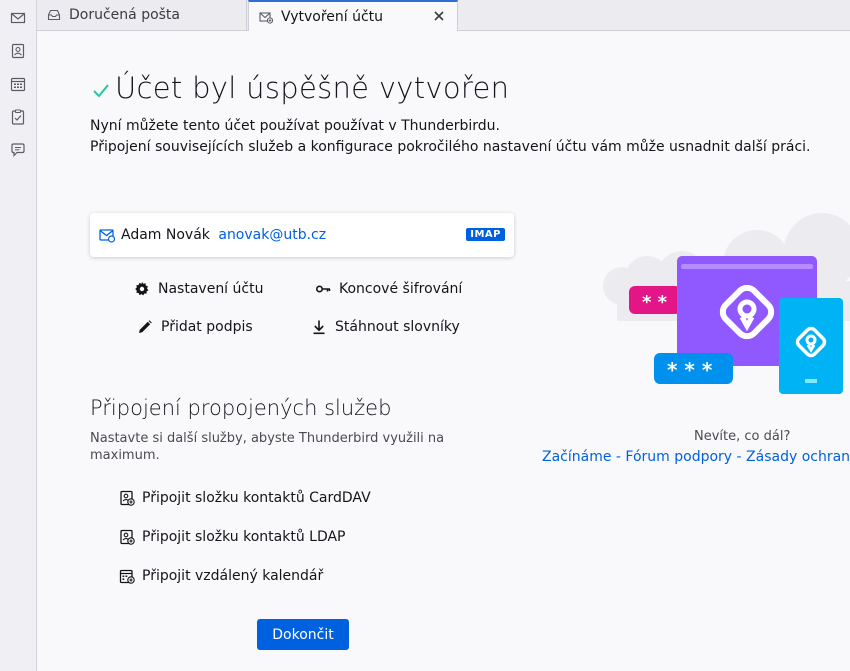  I want to click on end-to-end-encryption-label: Koncové šifrování, so click(401, 289).